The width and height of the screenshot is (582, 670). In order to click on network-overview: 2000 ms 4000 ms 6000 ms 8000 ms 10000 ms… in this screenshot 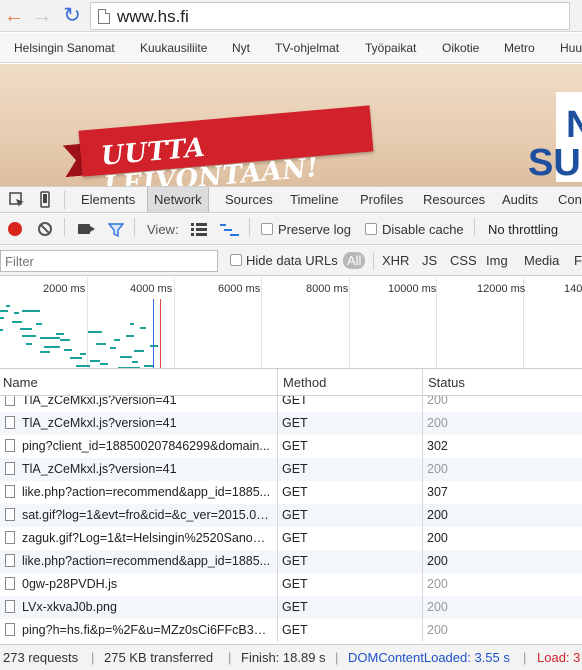, I will do `click(291, 323)`.